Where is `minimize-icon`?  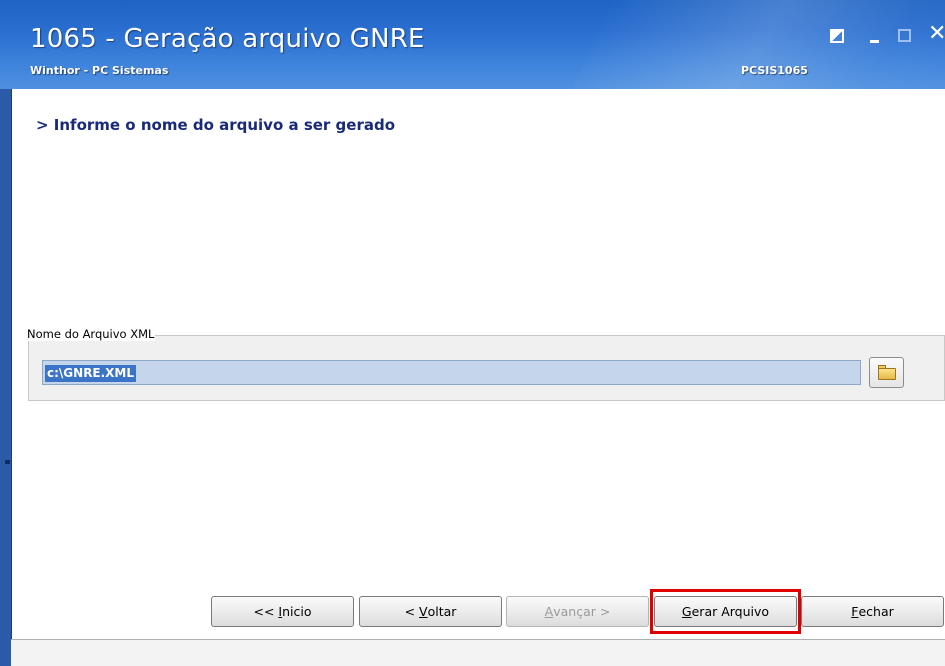 minimize-icon is located at coordinates (874, 41).